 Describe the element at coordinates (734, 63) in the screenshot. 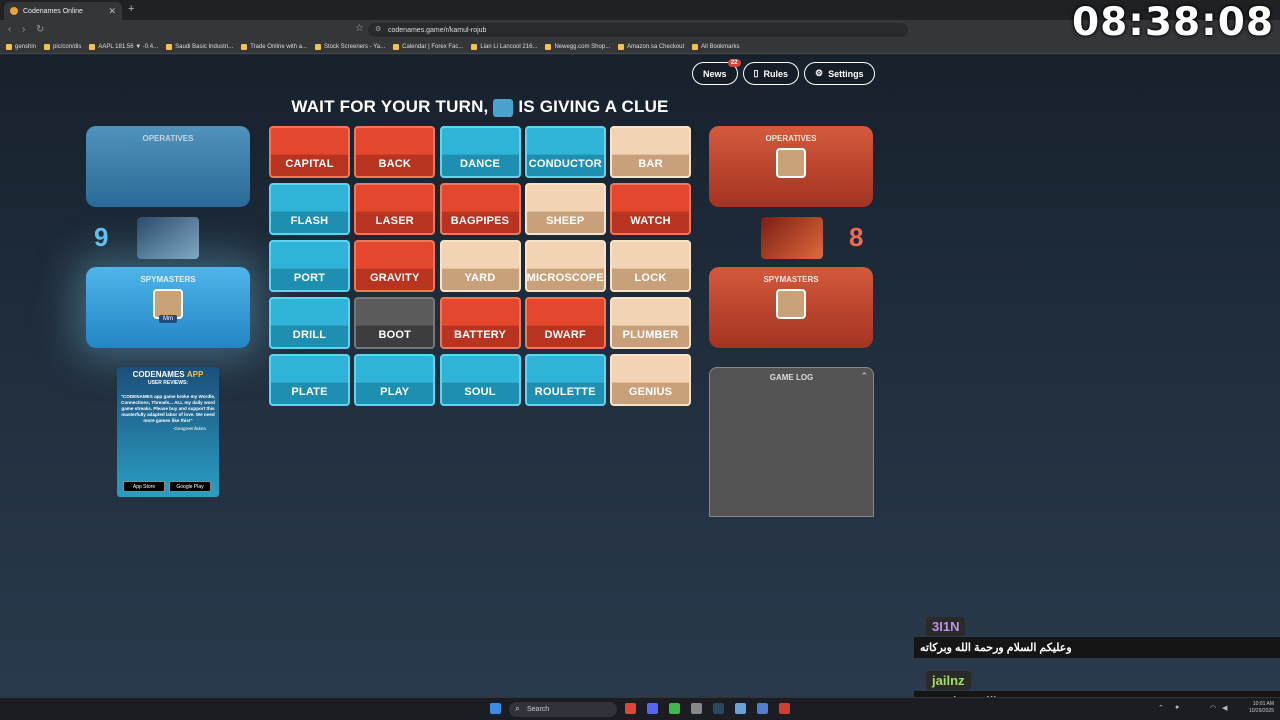

I see `news-badge: 22` at that location.